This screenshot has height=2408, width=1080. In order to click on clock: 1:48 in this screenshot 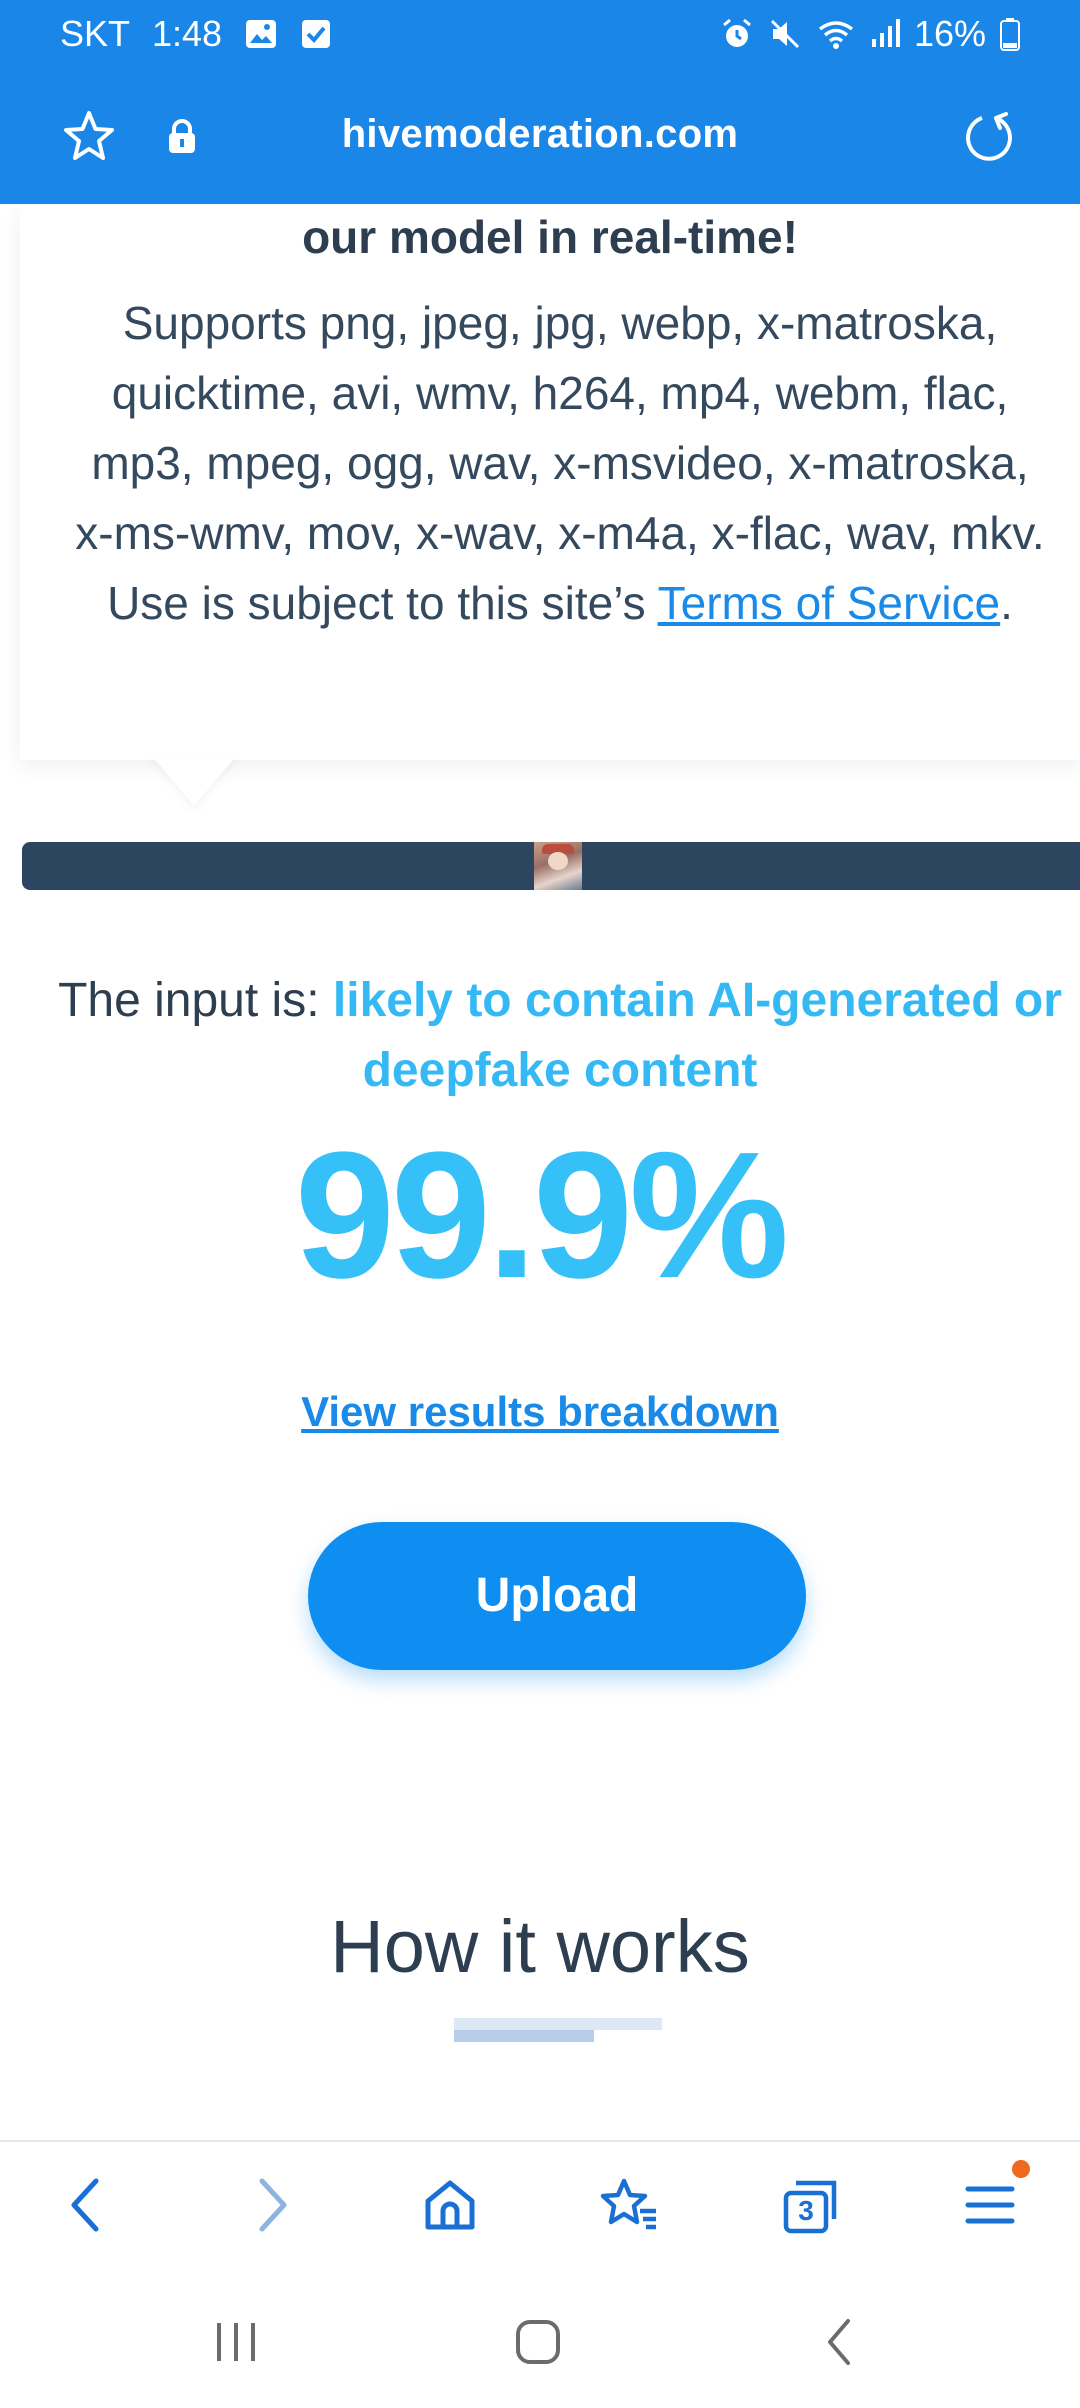, I will do `click(187, 33)`.